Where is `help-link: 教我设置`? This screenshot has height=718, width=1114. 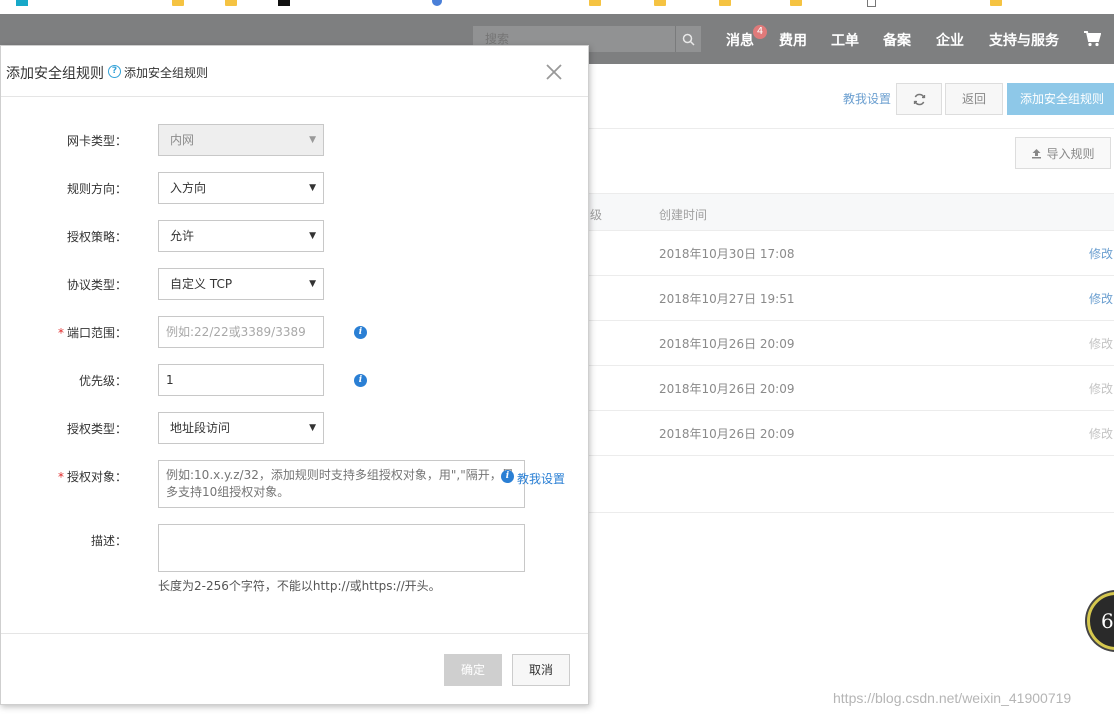
help-link: 教我设置 is located at coordinates (867, 98).